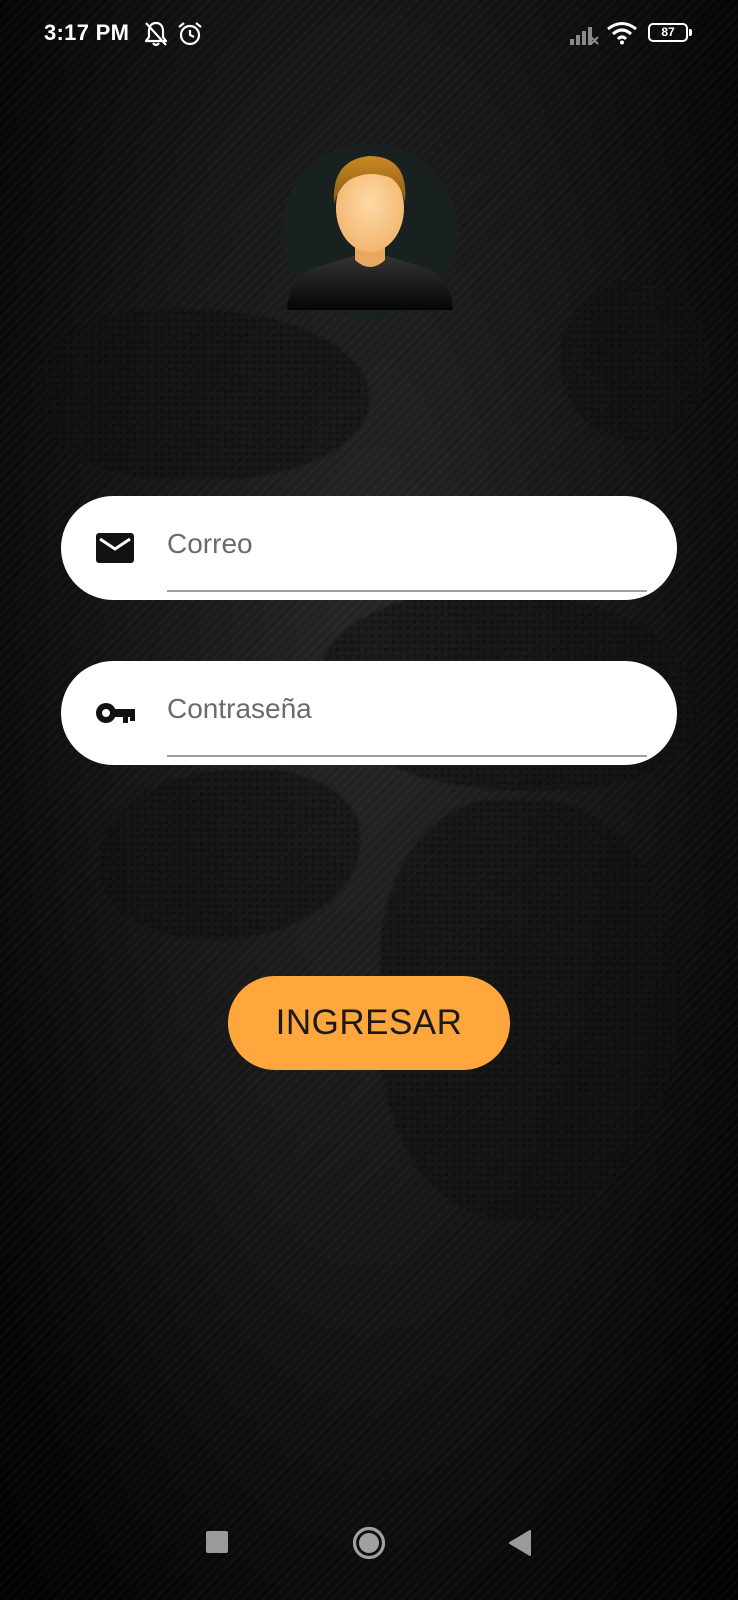  Describe the element at coordinates (670, 32) in the screenshot. I see `battery-icon: 87` at that location.